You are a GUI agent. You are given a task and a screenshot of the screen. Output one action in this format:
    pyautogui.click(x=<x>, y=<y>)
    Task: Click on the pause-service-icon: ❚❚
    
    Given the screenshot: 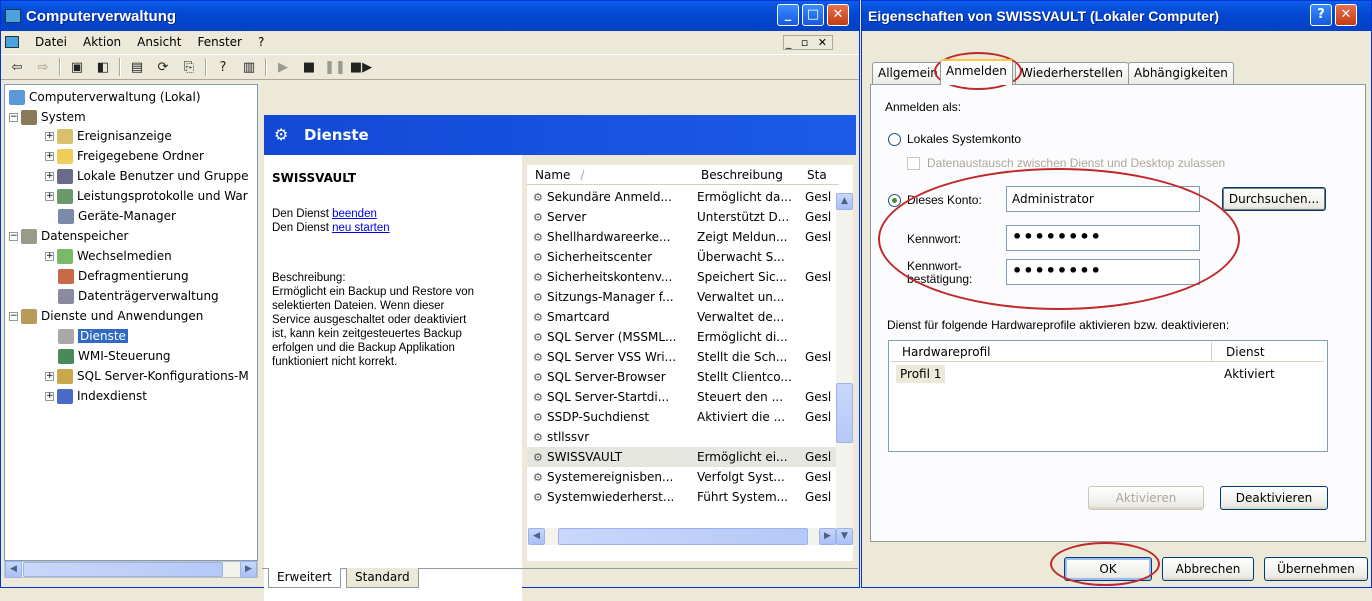 What is the action you would take?
    pyautogui.click(x=335, y=67)
    